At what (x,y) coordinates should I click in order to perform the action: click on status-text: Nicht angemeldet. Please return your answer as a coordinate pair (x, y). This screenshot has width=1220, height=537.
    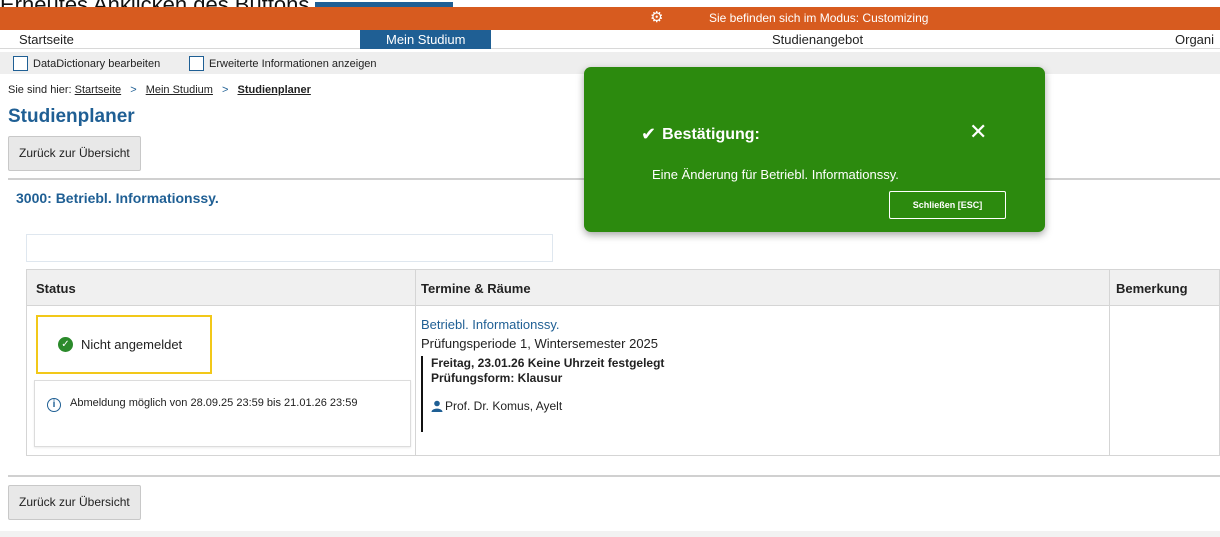
    Looking at the image, I should click on (132, 344).